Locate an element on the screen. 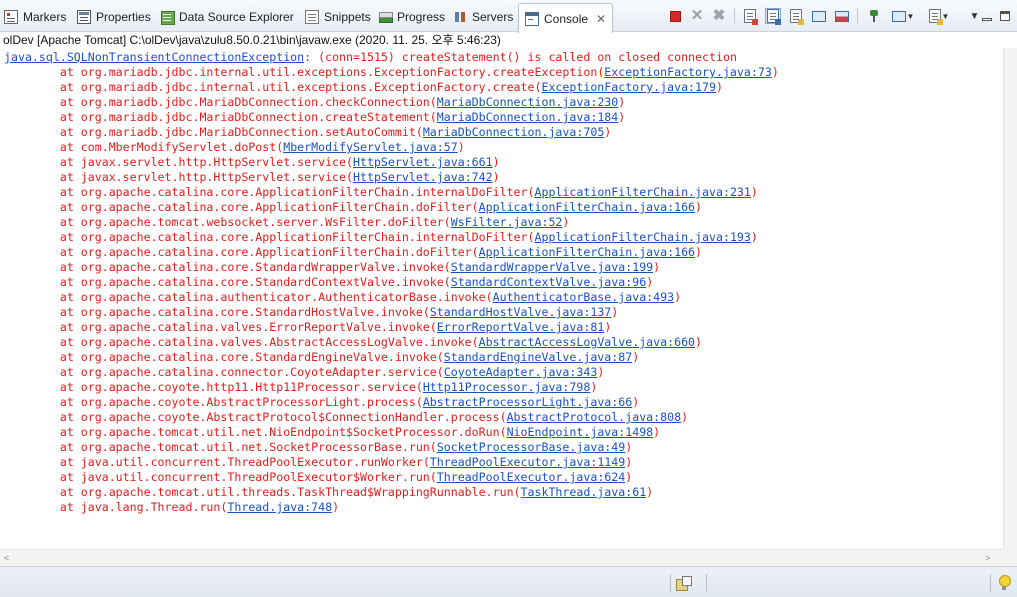  clear-console-icon is located at coordinates (750, 16).